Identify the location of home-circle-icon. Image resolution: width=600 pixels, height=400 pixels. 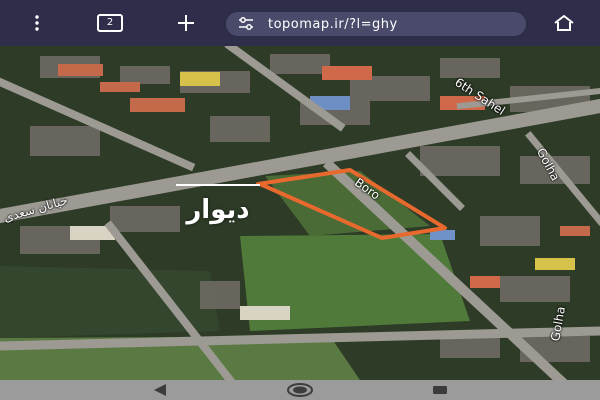
(300, 390).